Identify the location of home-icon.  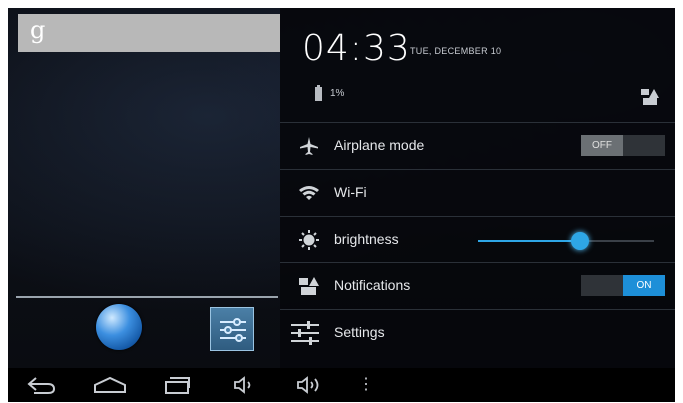
(110, 385).